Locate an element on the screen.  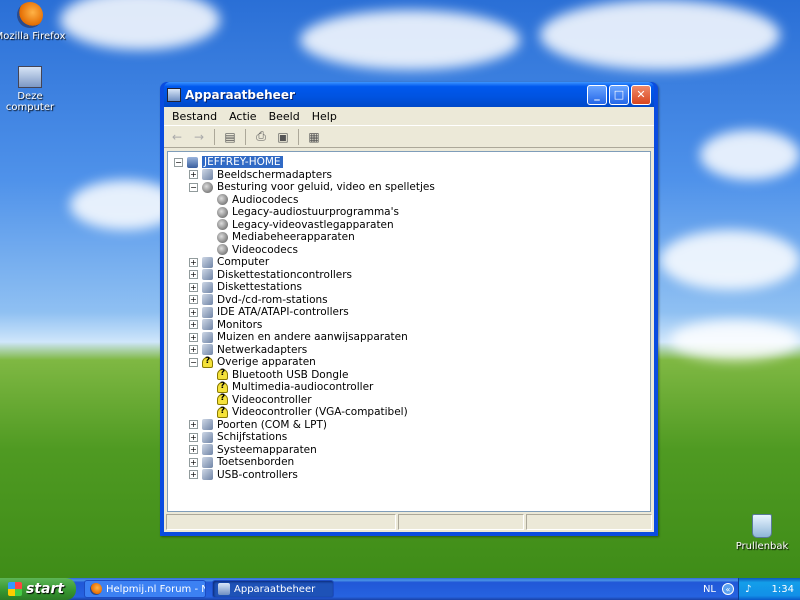
maximize-icon: □ is located at coordinates (619, 94).